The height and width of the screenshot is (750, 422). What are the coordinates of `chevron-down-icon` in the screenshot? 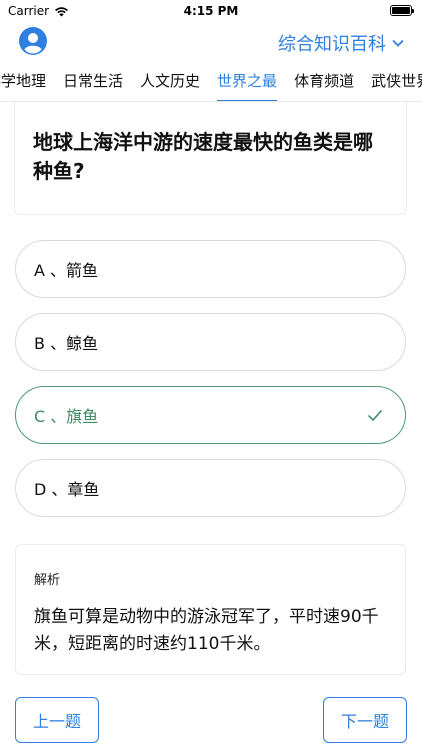 It's located at (398, 43).